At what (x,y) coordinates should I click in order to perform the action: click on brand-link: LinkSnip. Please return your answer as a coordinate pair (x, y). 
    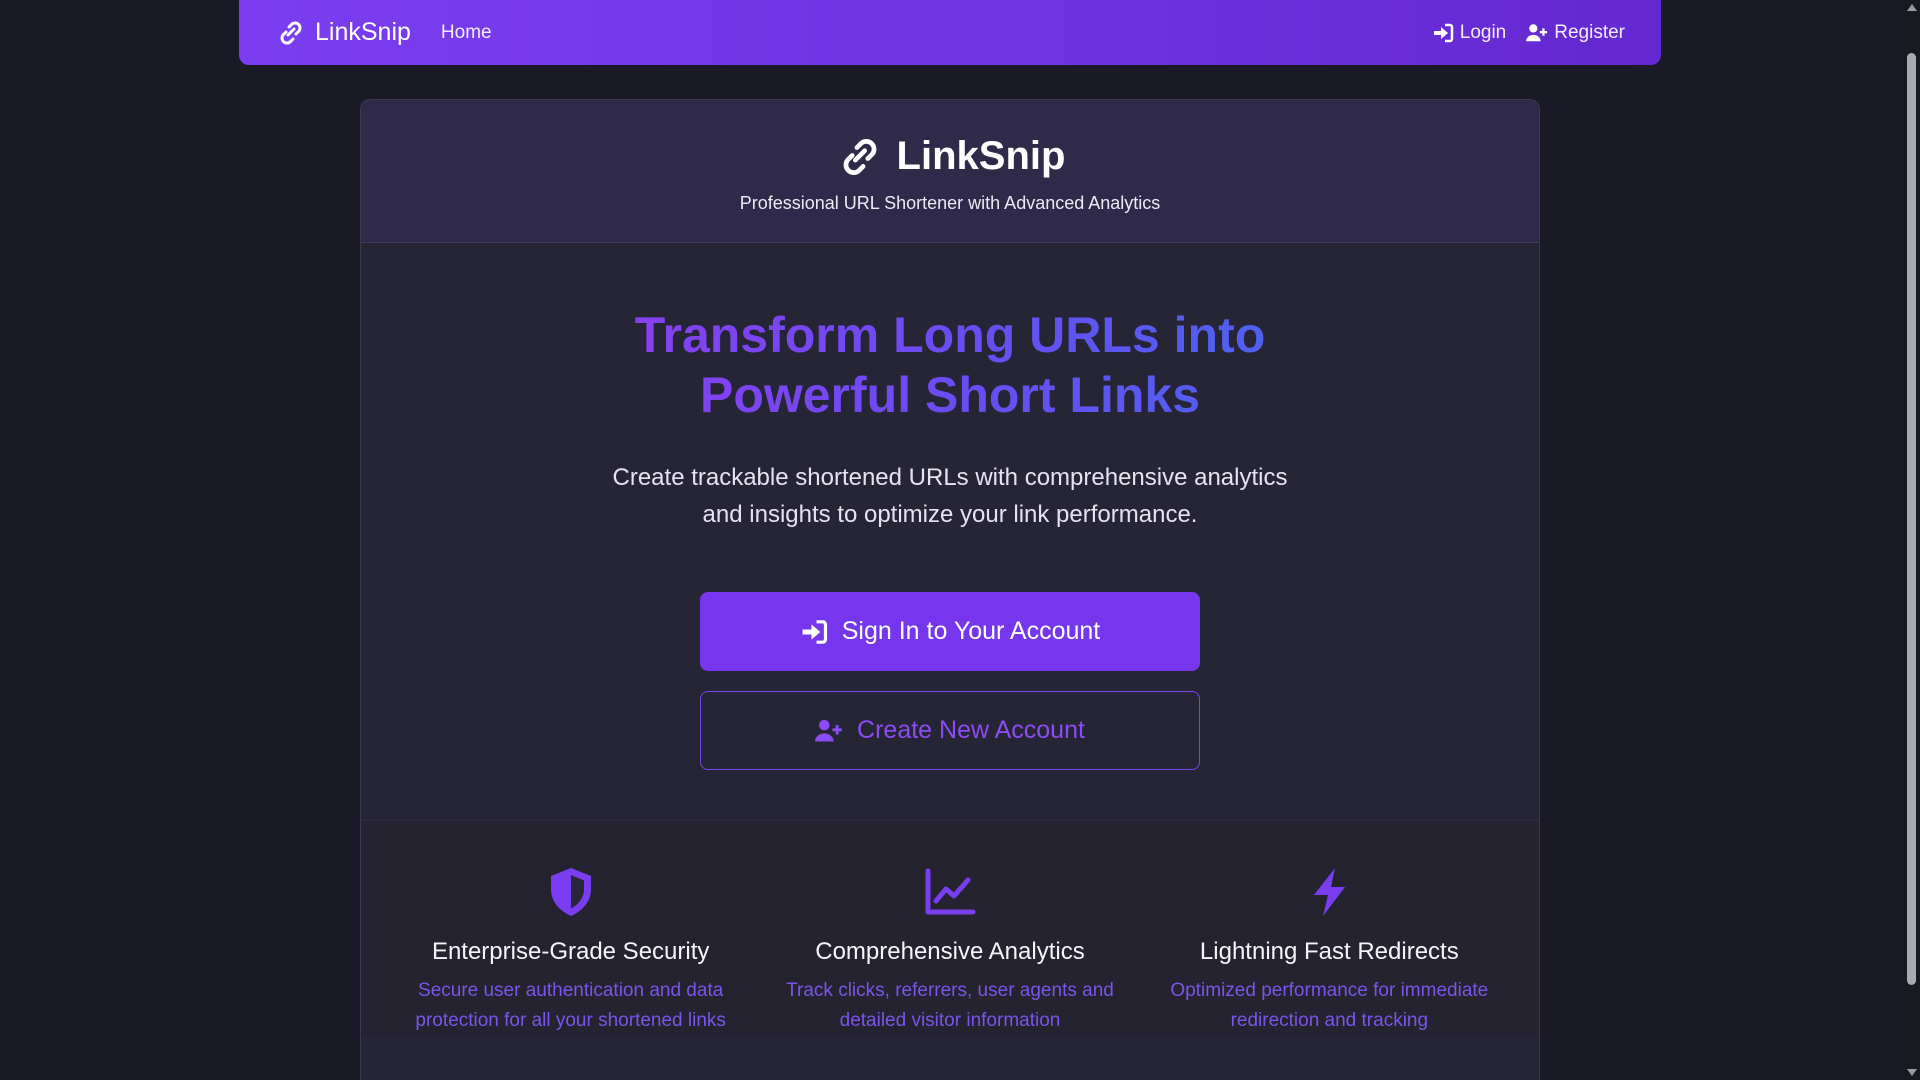
    Looking at the image, I should click on (343, 32).